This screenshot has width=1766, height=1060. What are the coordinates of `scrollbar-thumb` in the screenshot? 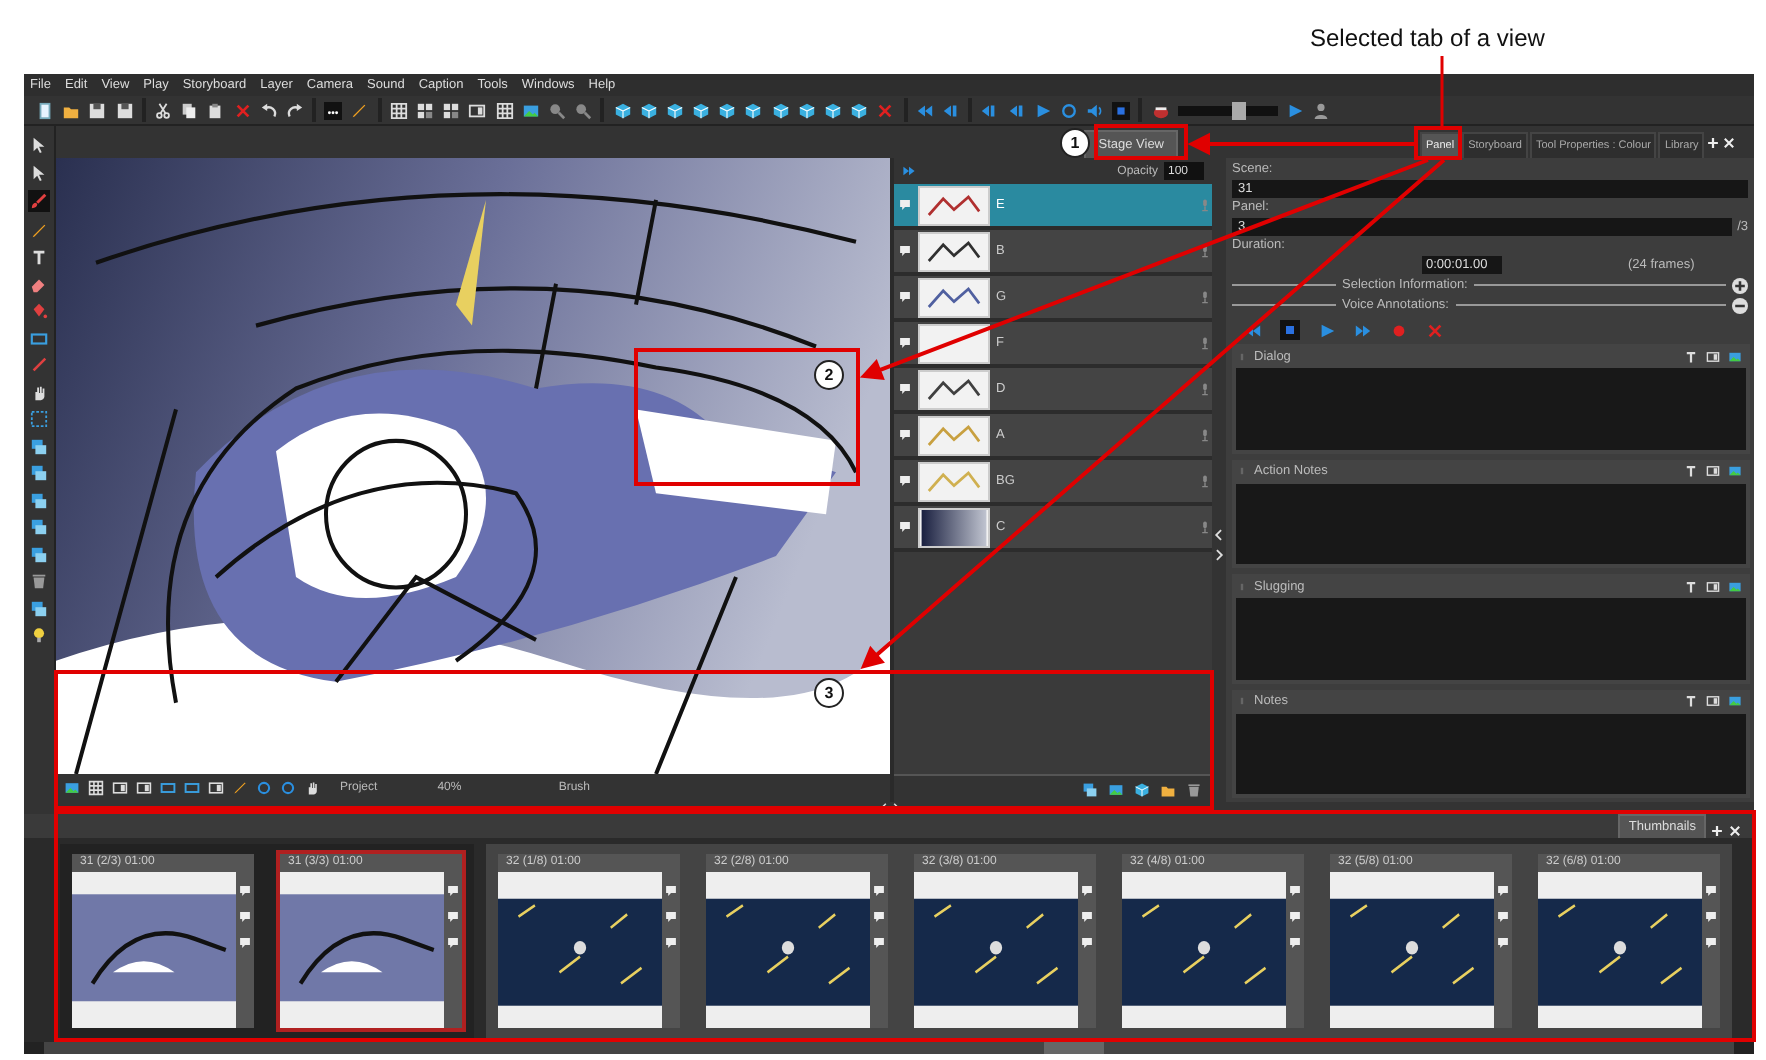 It's located at (1074, 1048).